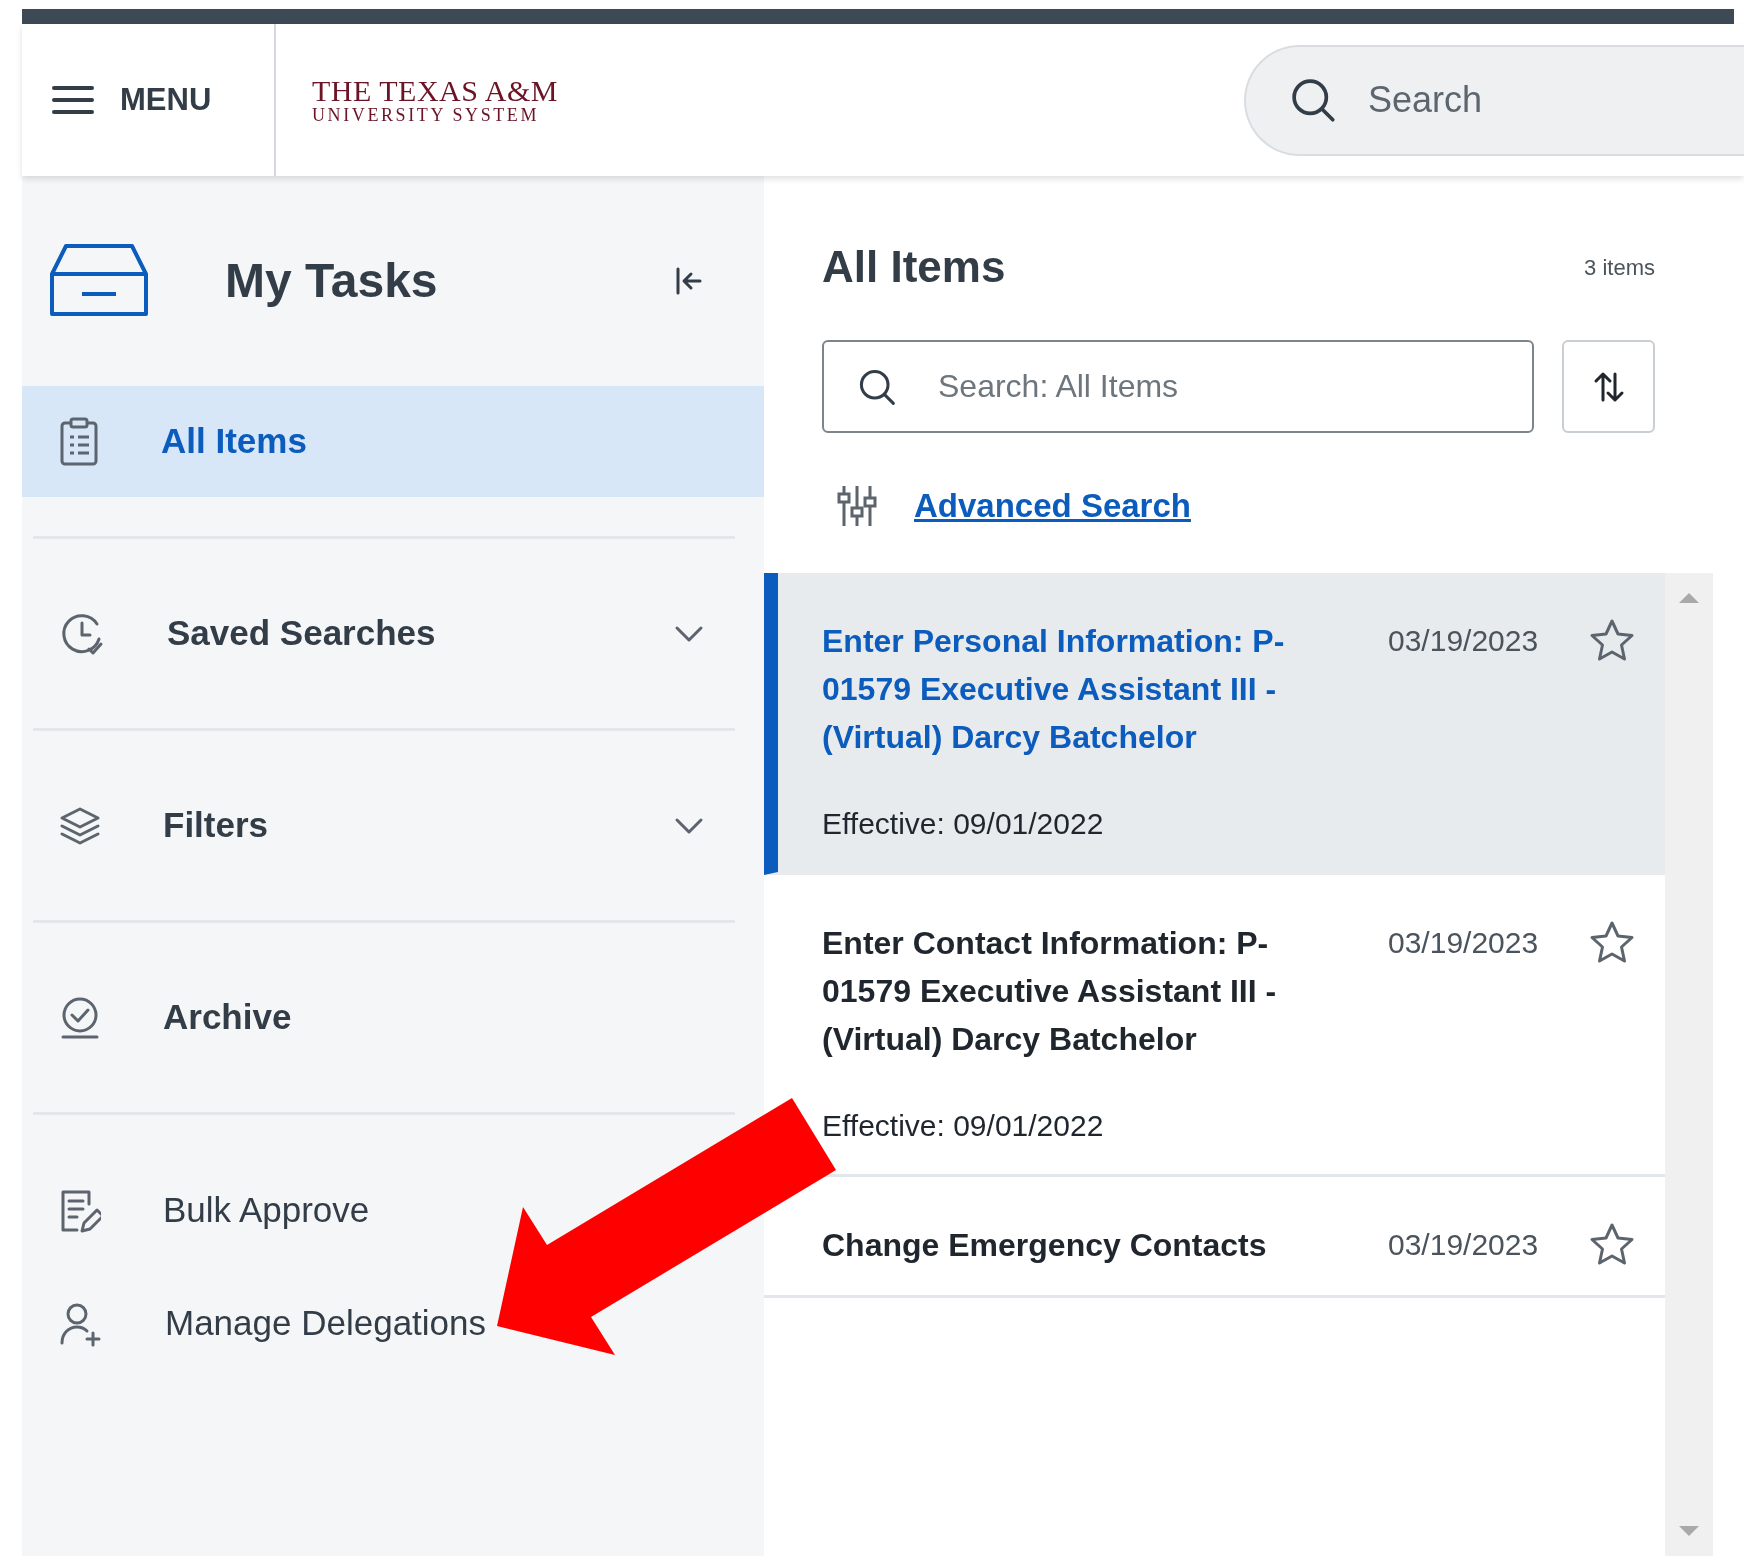 Image resolution: width=1744 pixels, height=1556 pixels. I want to click on menu-icon, so click(73, 100).